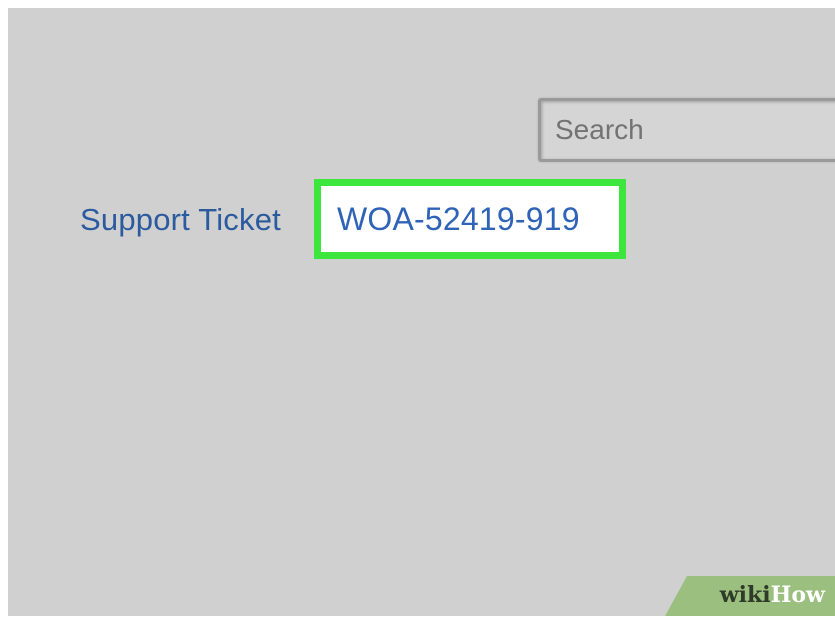 This screenshot has height=624, width=835. I want to click on watermark-how: How, so click(797, 595).